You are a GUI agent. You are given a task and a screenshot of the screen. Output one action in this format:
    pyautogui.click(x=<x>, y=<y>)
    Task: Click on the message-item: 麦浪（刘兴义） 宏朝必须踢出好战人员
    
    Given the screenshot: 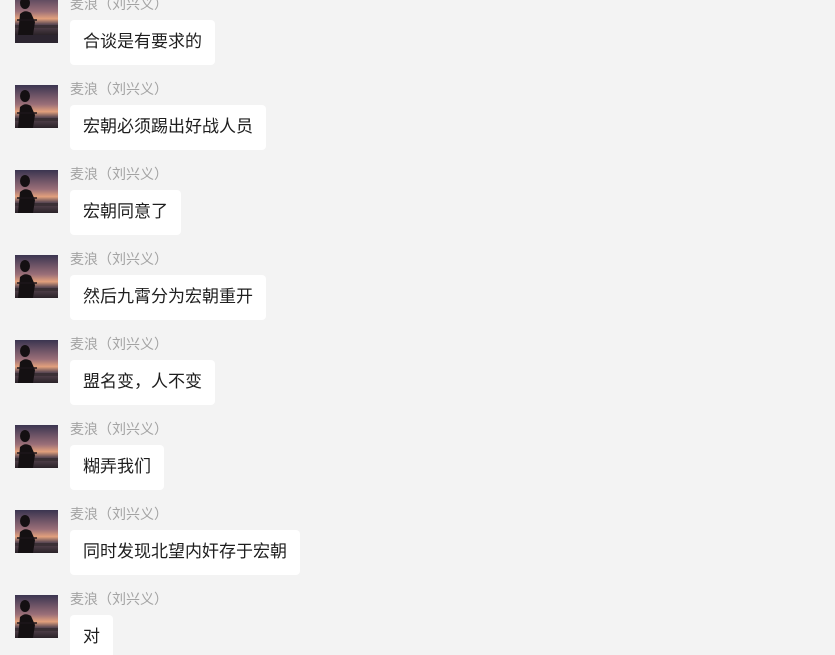 What is the action you would take?
    pyautogui.click(x=417, y=126)
    